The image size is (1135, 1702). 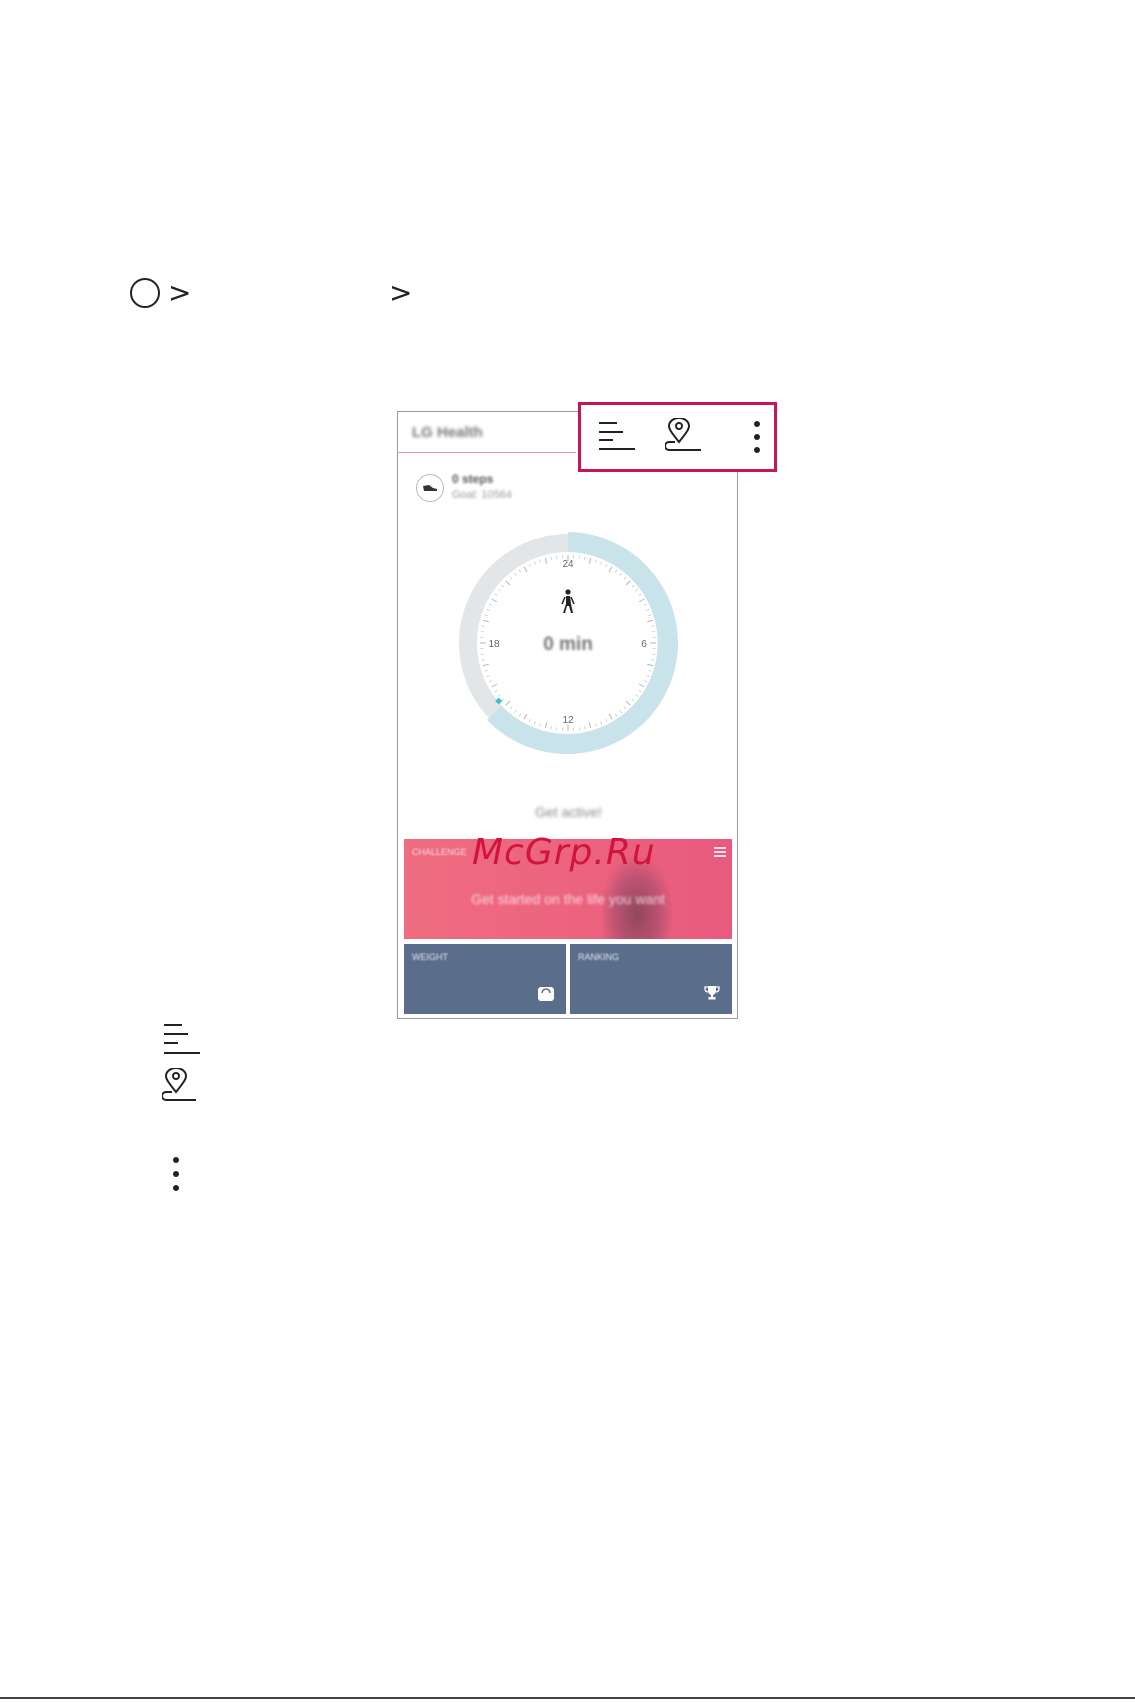 I want to click on challenge-label: CHALLENGE, so click(x=439, y=852).